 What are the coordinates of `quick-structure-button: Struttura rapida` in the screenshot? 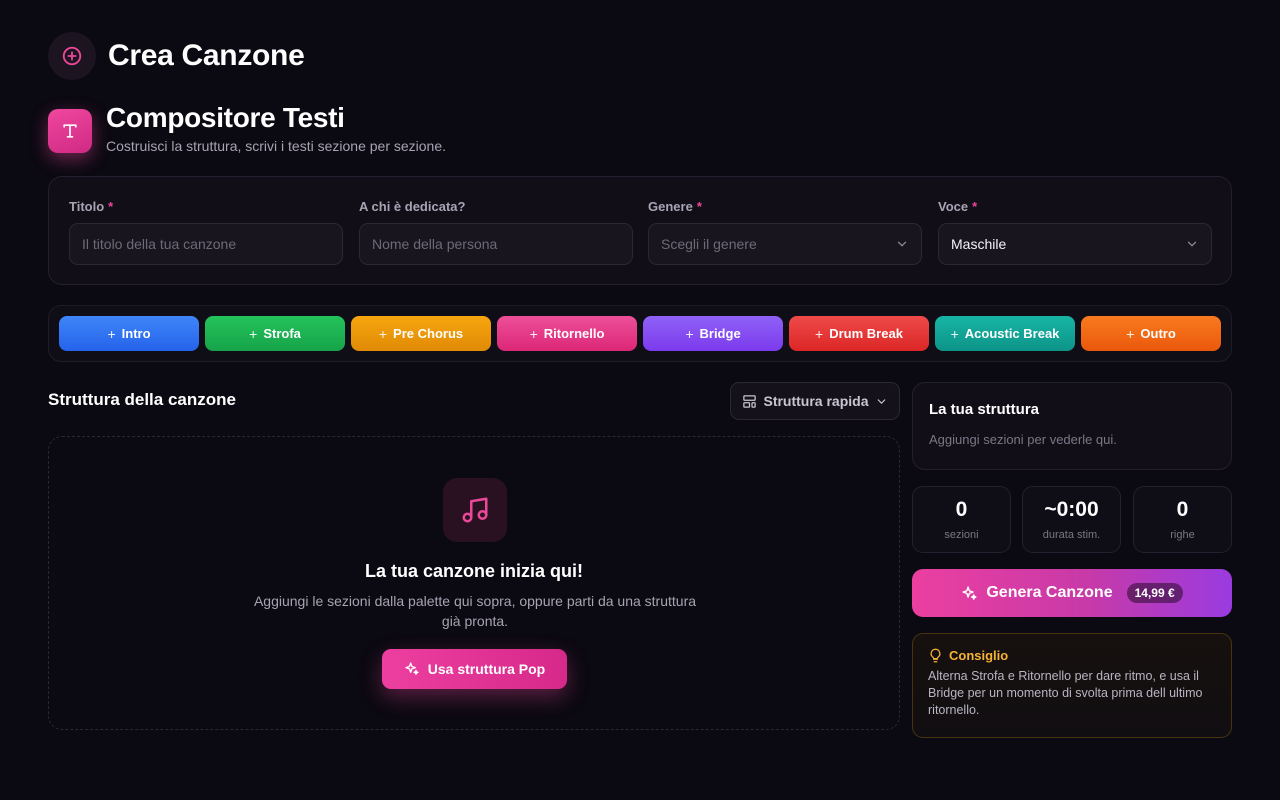 It's located at (815, 401).